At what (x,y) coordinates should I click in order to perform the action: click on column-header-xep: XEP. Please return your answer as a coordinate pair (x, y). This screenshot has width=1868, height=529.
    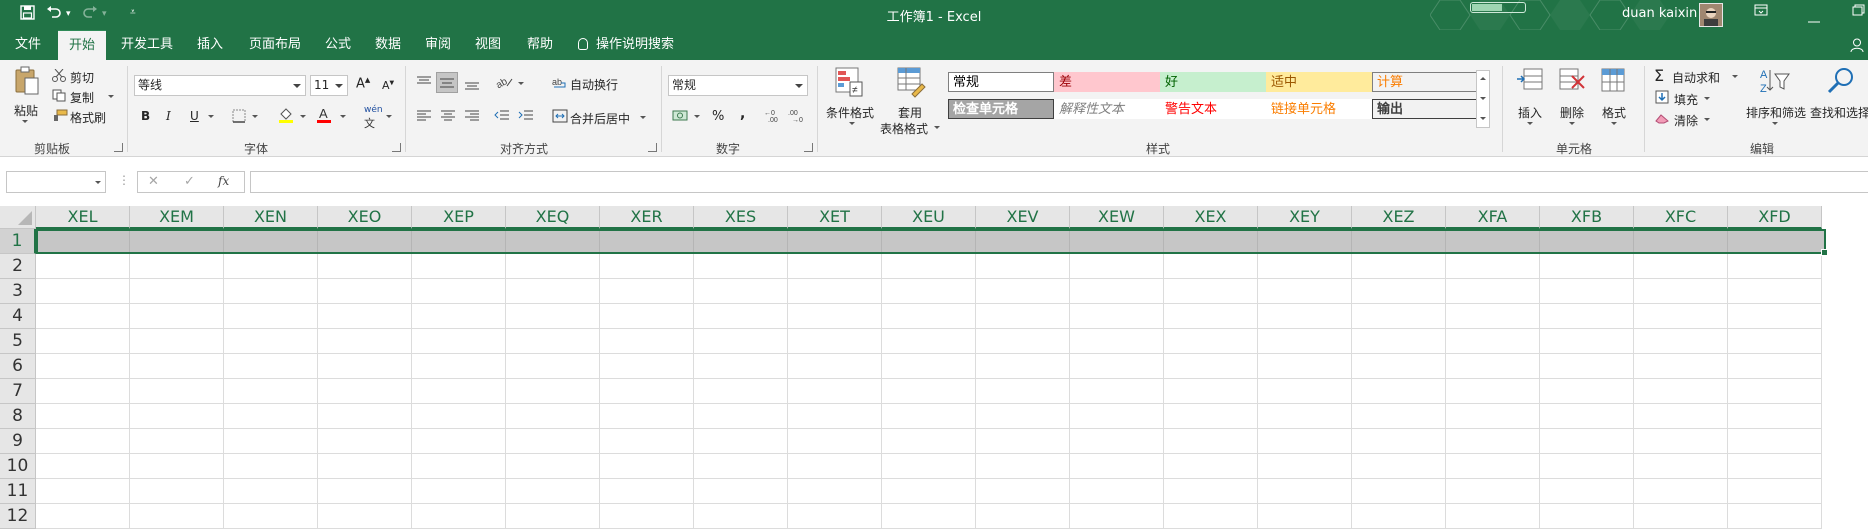
    Looking at the image, I should click on (459, 217).